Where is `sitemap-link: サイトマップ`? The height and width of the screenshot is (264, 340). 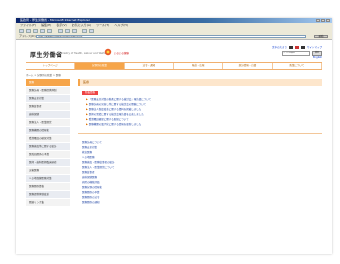 sitemap-link: サイトマップ is located at coordinates (314, 47).